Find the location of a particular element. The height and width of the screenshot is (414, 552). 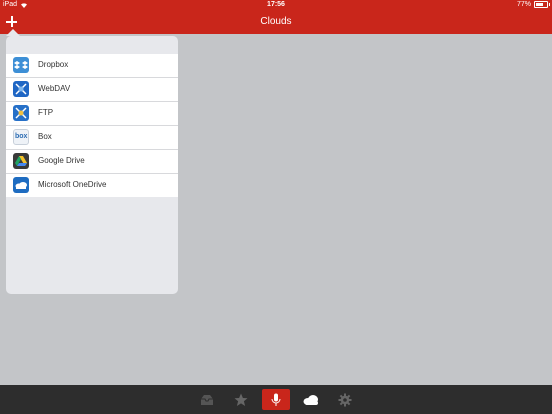

microphone-icon is located at coordinates (276, 399).